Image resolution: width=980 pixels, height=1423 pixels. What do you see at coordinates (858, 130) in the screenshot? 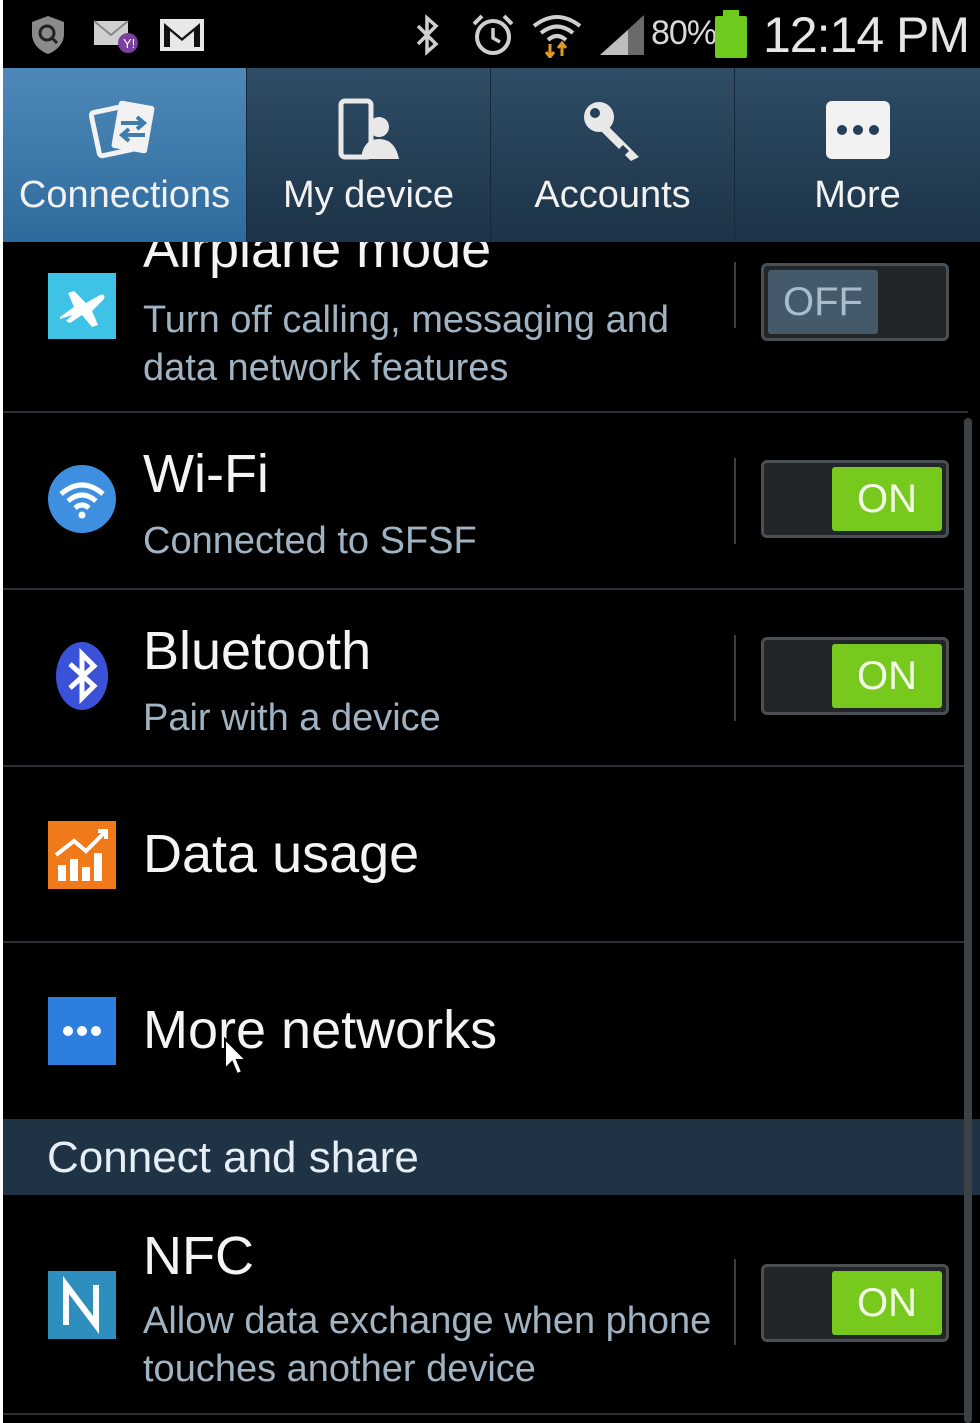
I see `more-dots-icon` at bounding box center [858, 130].